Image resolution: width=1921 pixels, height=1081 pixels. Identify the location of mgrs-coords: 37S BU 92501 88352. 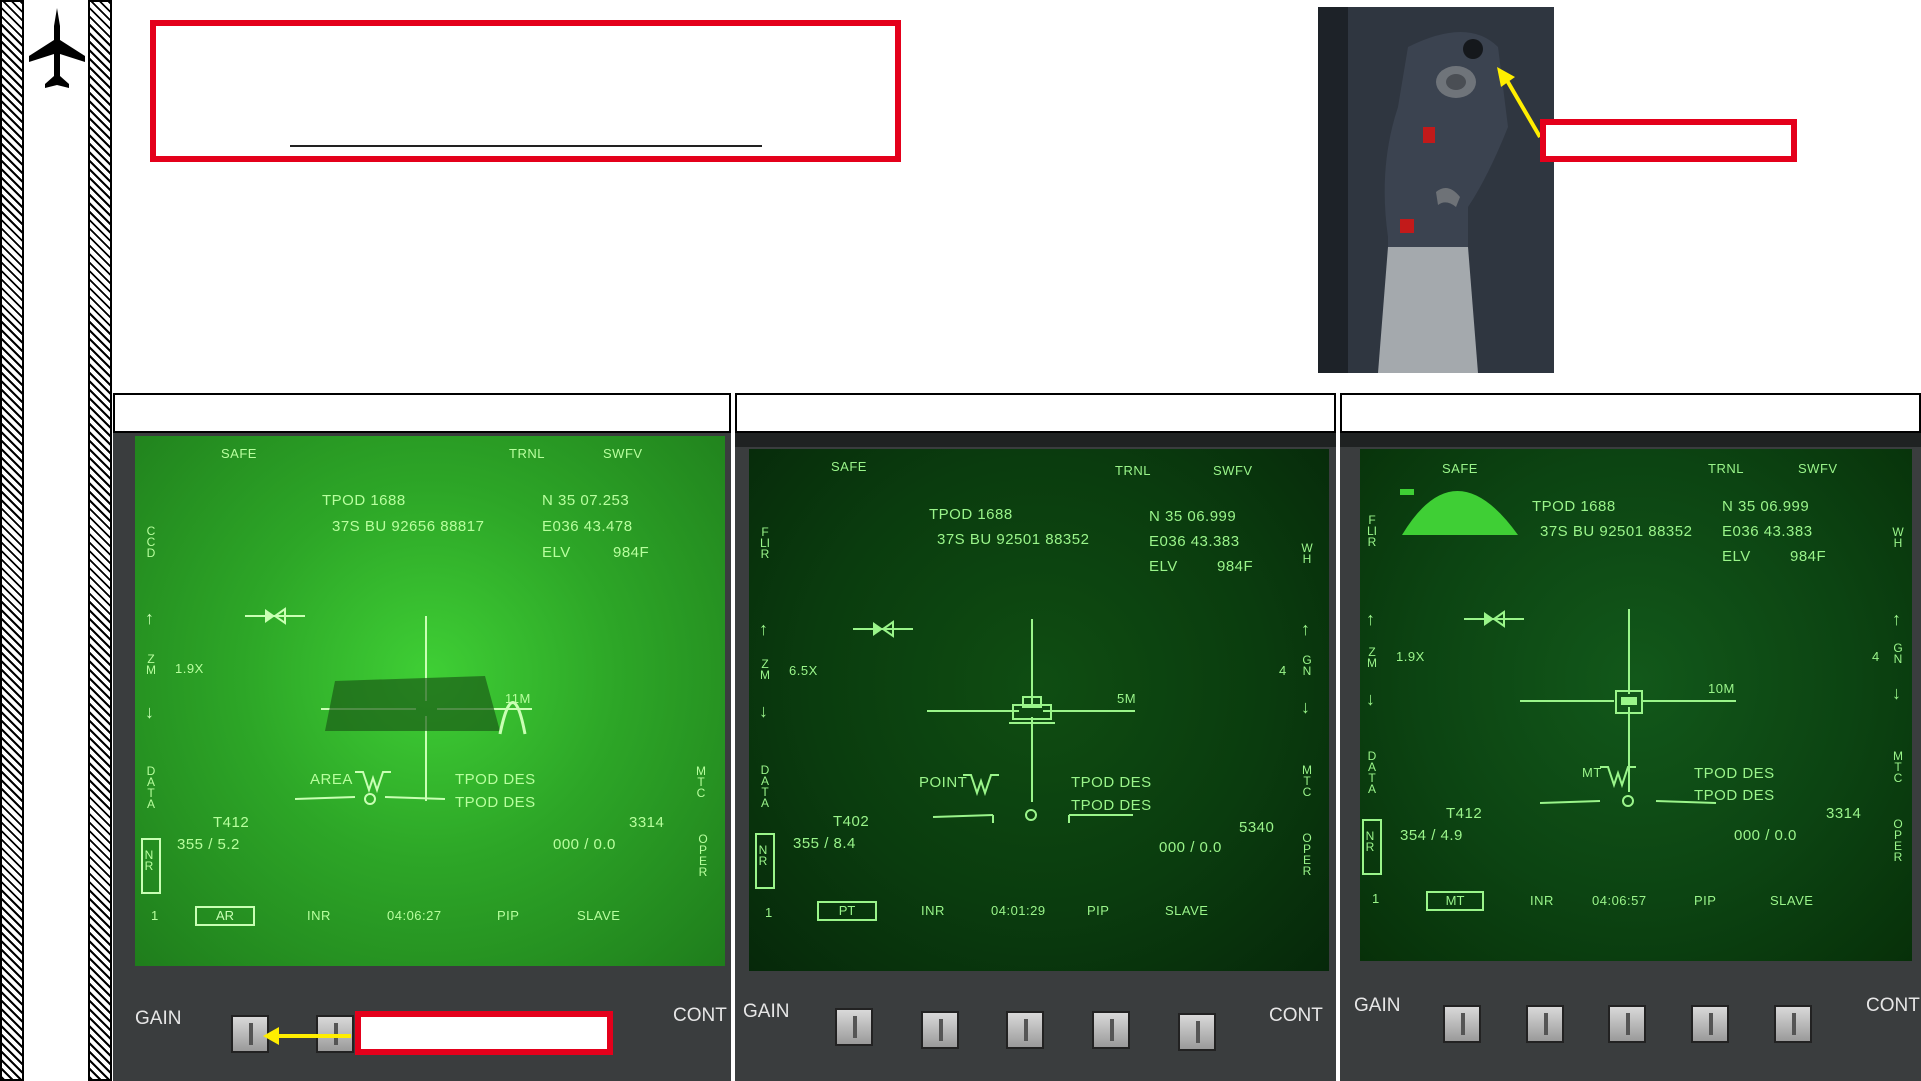
(1616, 531).